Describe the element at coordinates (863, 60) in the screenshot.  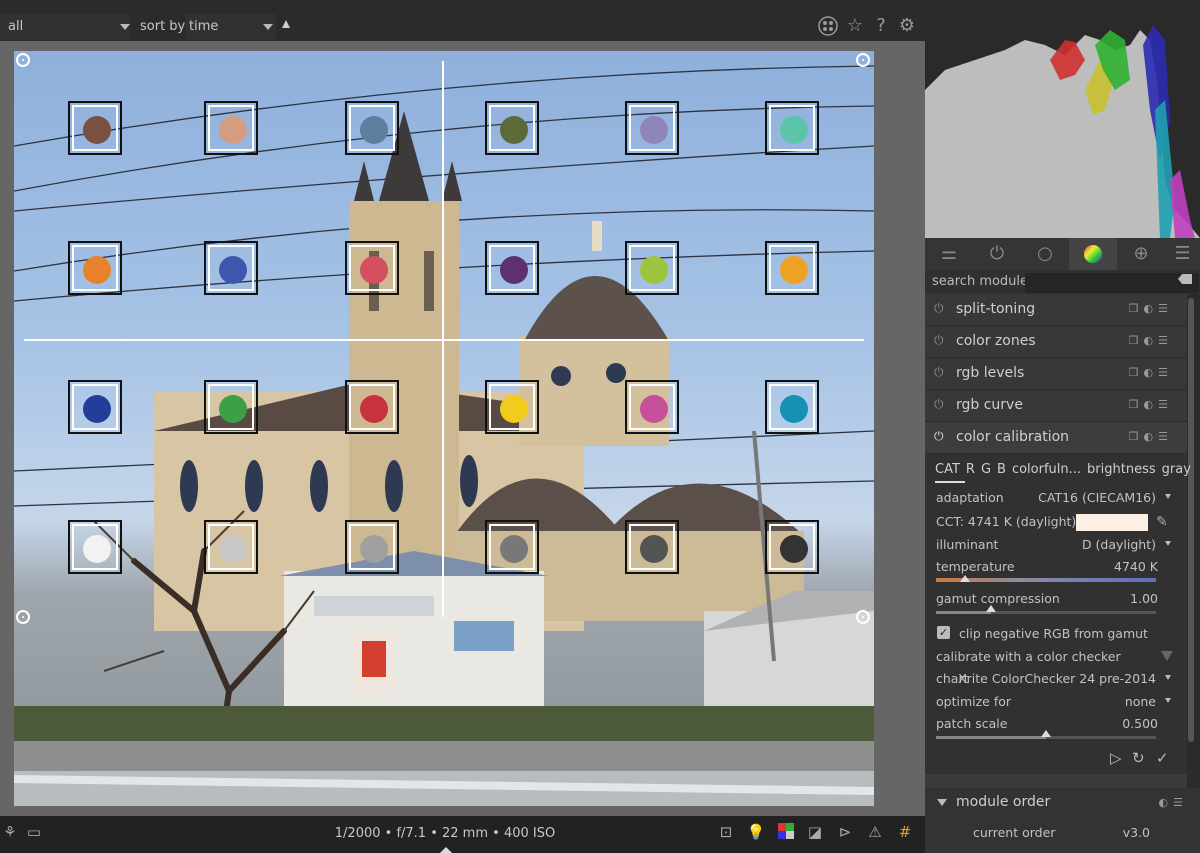
I see `corner-handle-top-right` at that location.